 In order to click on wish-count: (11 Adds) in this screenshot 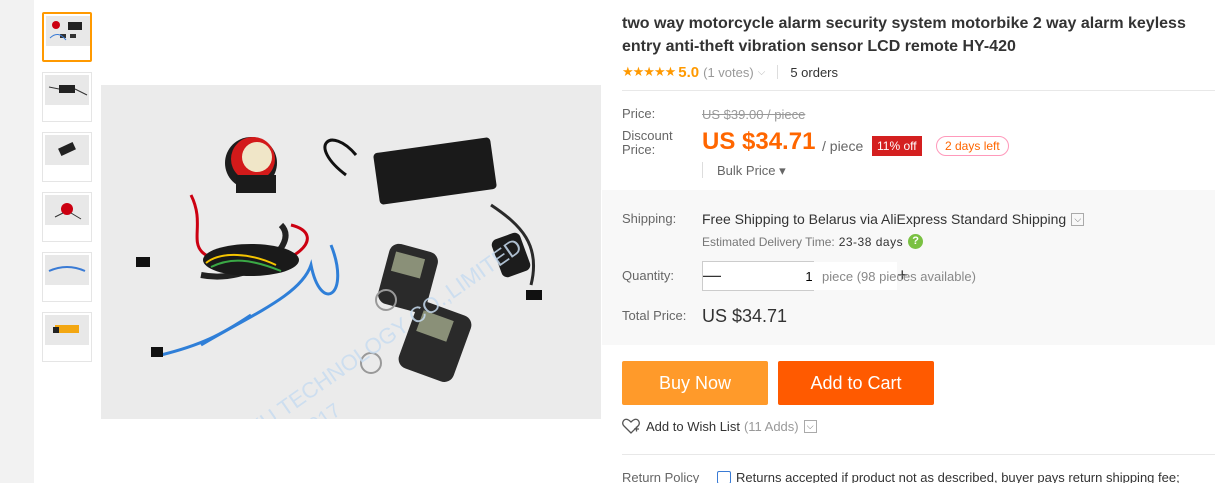, I will do `click(771, 426)`.